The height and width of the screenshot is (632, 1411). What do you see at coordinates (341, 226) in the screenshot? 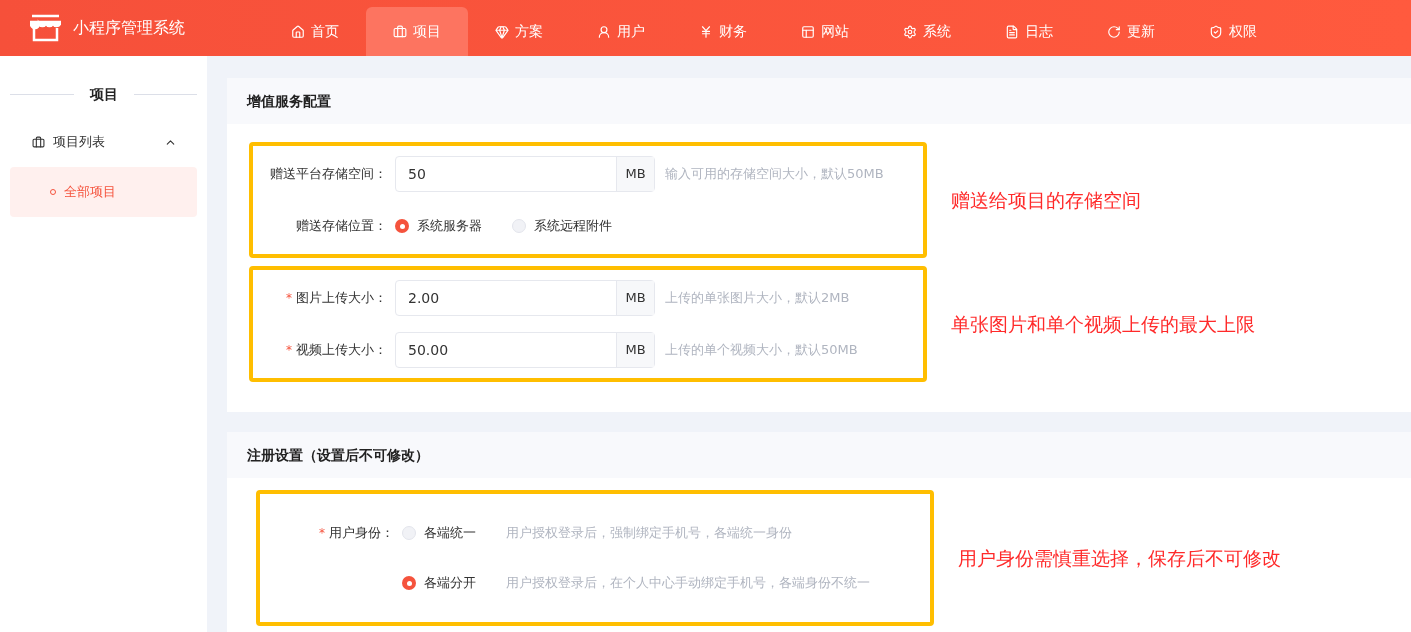
I see `field-label: 赠送存储位置：` at bounding box center [341, 226].